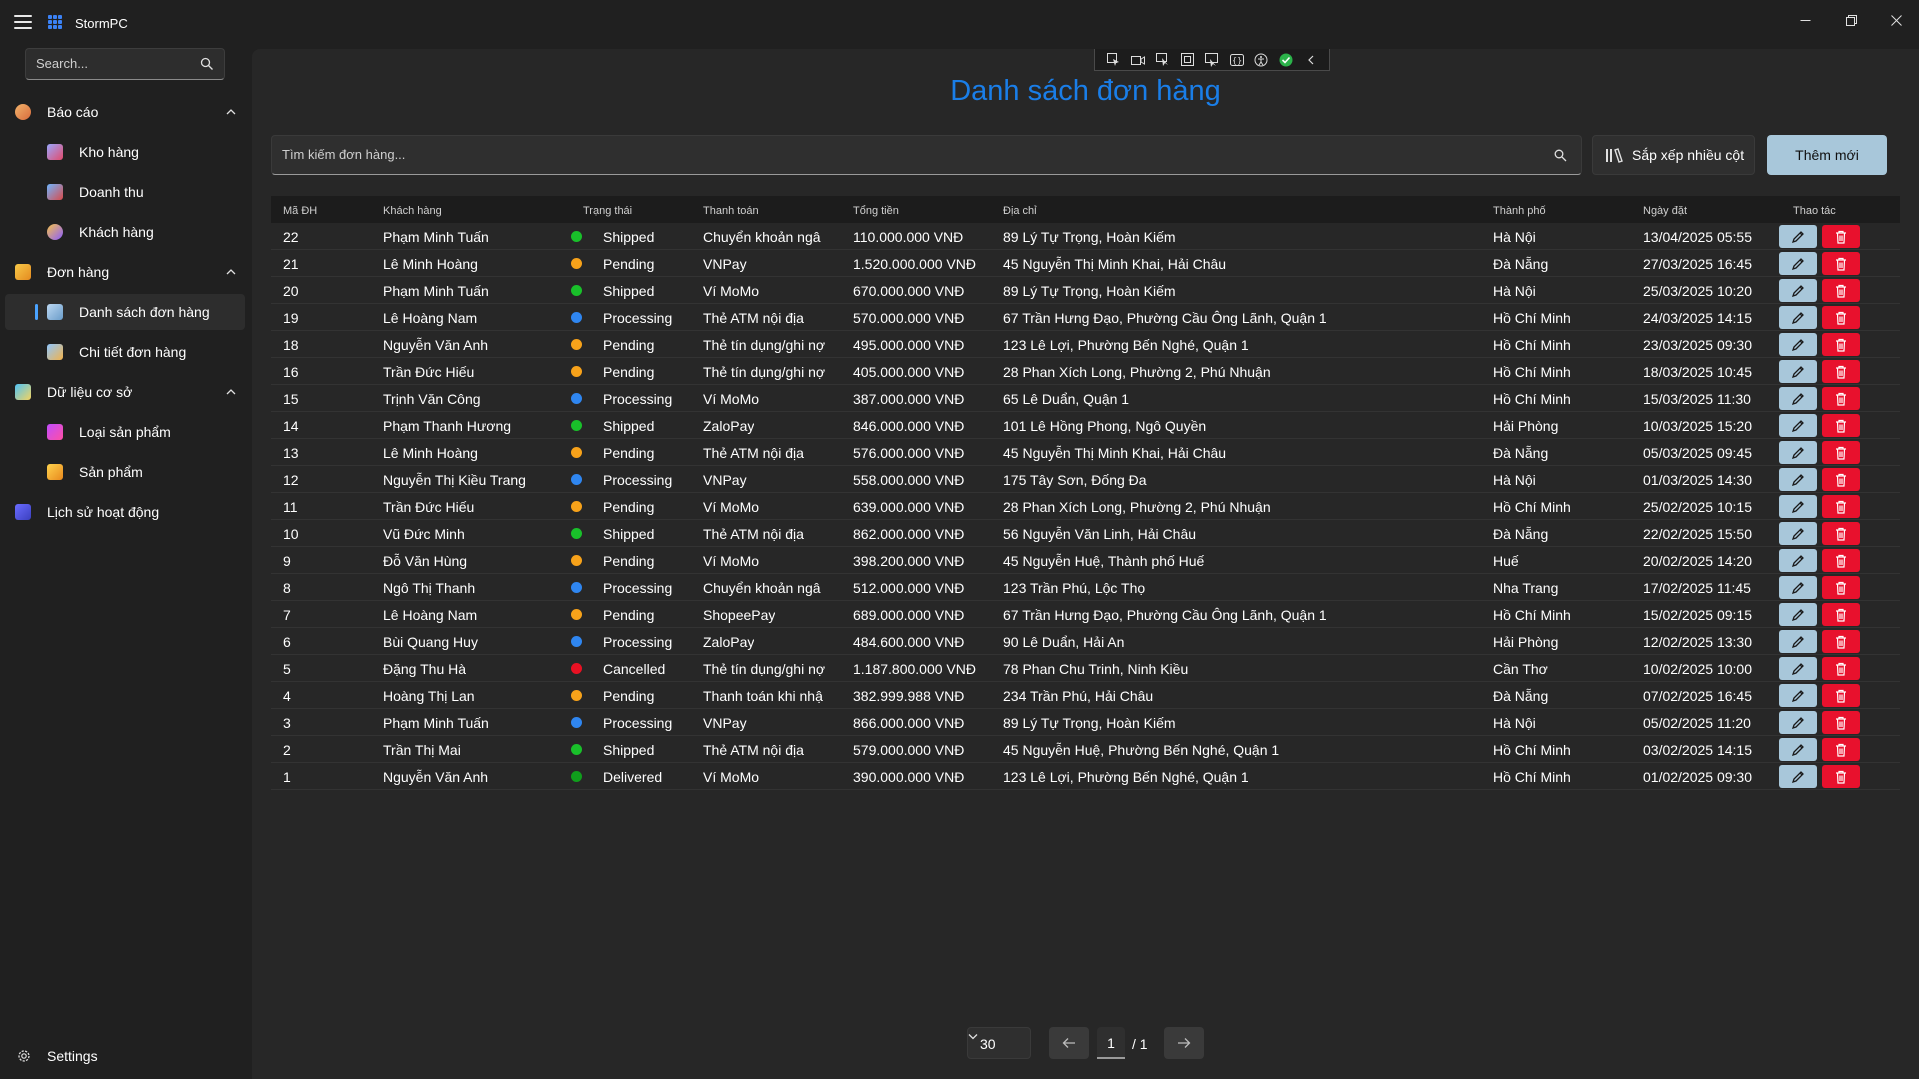  Describe the element at coordinates (412, 211) in the screenshot. I see `column-header-customer: Khách hàng` at that location.